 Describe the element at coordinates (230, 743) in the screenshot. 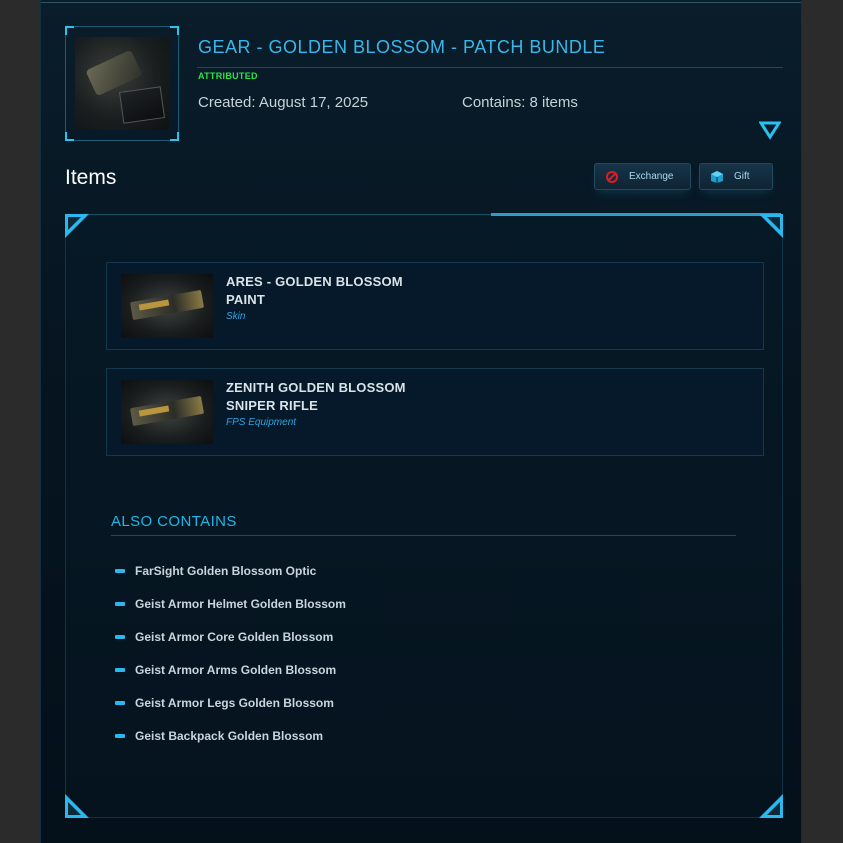

I see `list-item: Geist Backpack Golden Blossom` at that location.